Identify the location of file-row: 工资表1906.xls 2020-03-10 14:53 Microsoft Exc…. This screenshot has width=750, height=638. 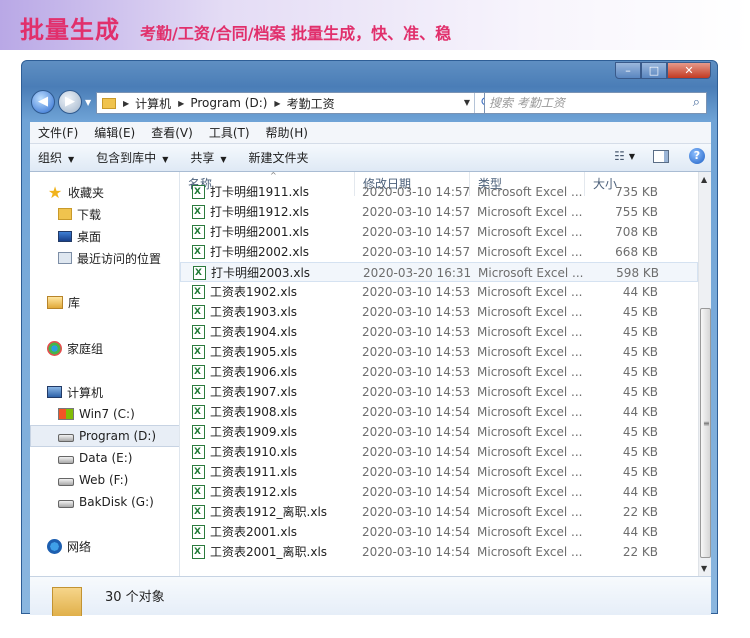
(439, 372).